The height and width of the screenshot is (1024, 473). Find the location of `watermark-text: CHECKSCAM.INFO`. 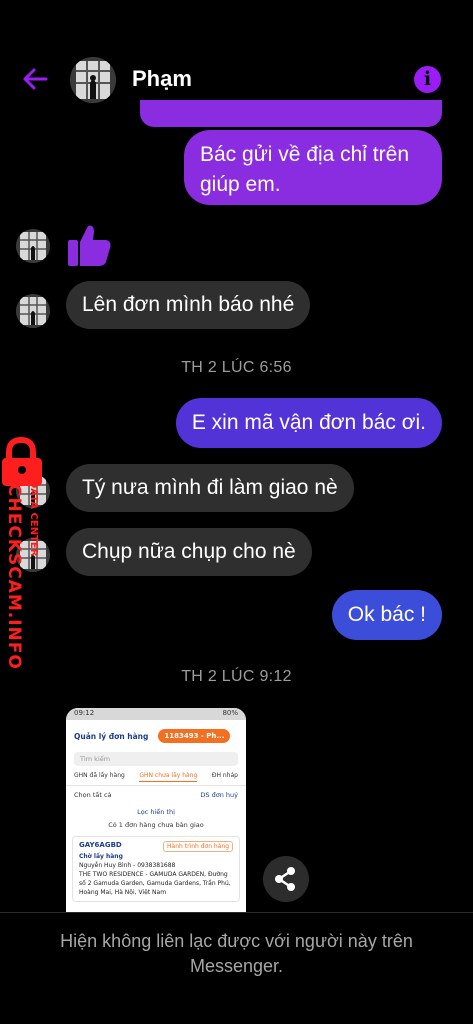

watermark-text: CHECKSCAM.INFO is located at coordinates (14, 577).